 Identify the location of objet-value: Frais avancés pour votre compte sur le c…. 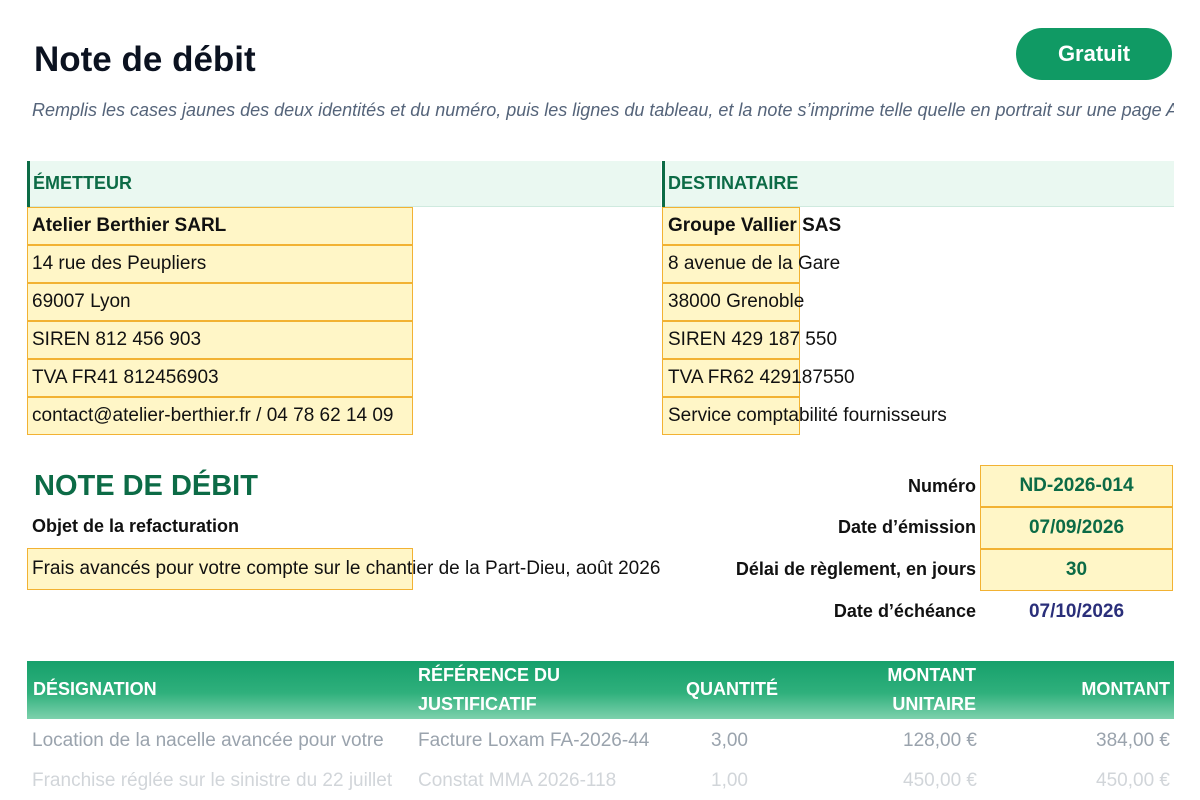
(346, 568).